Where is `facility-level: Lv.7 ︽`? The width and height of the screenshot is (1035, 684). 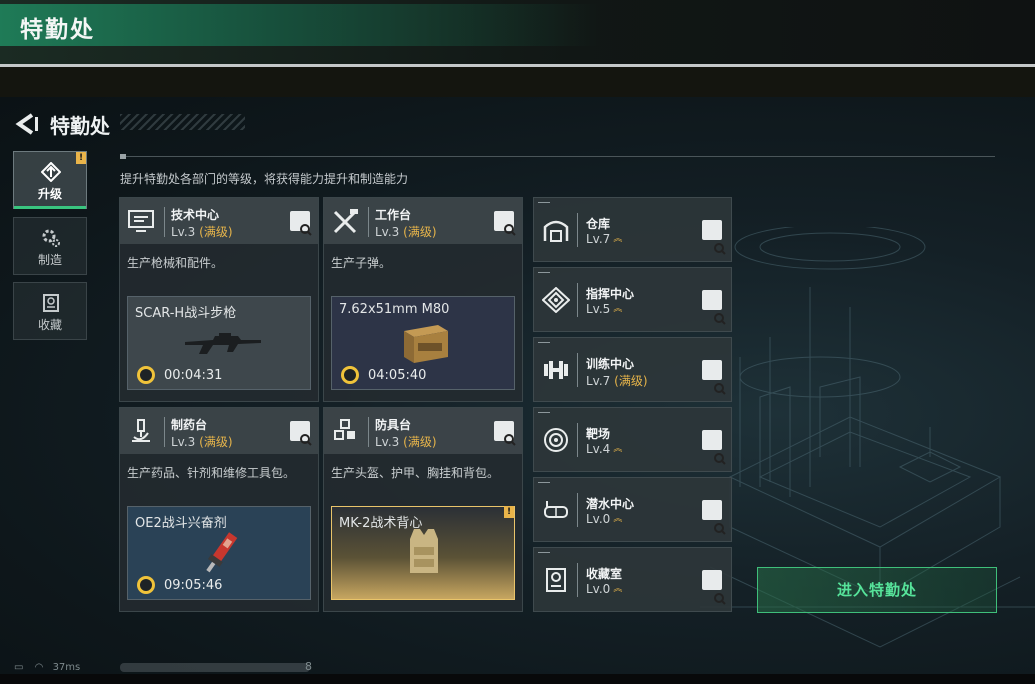 facility-level: Lv.7 ︽ is located at coordinates (604, 239).